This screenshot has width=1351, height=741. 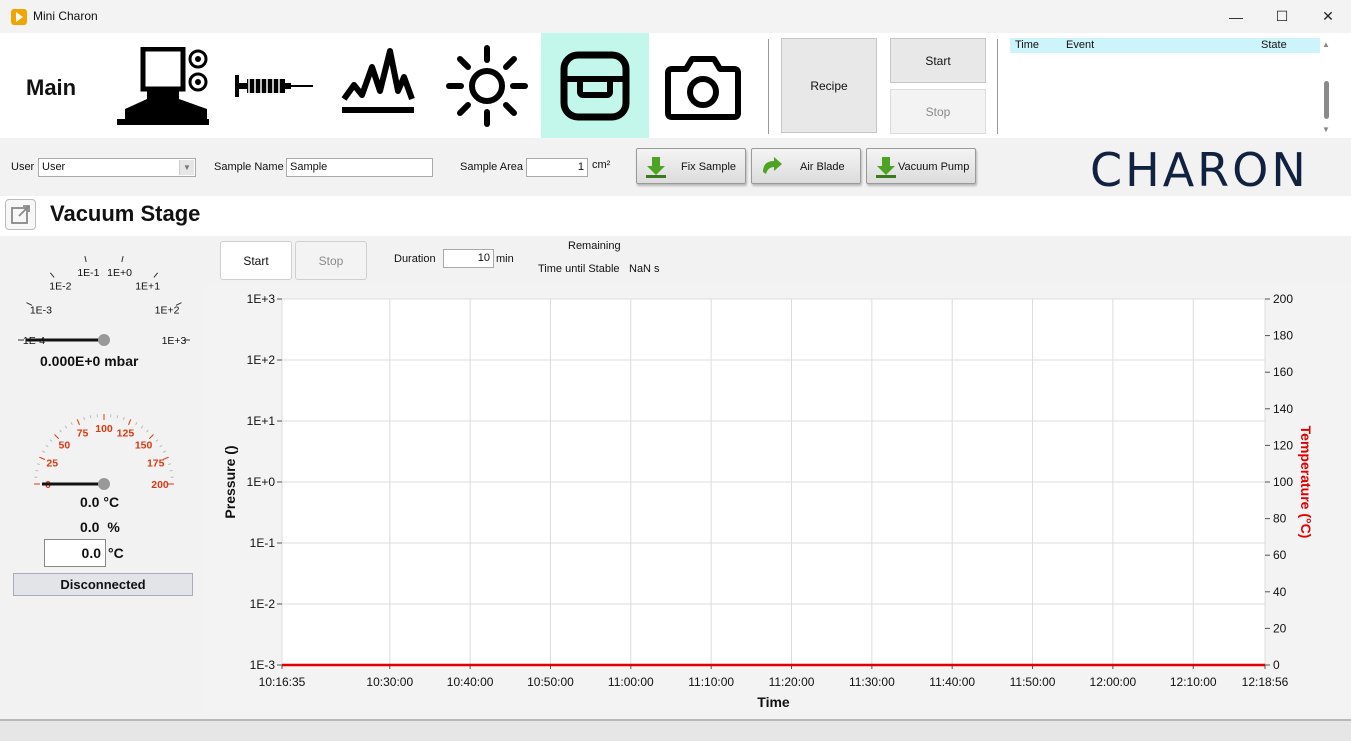 I want to click on air-blade-button: Air Blade, so click(x=806, y=166).